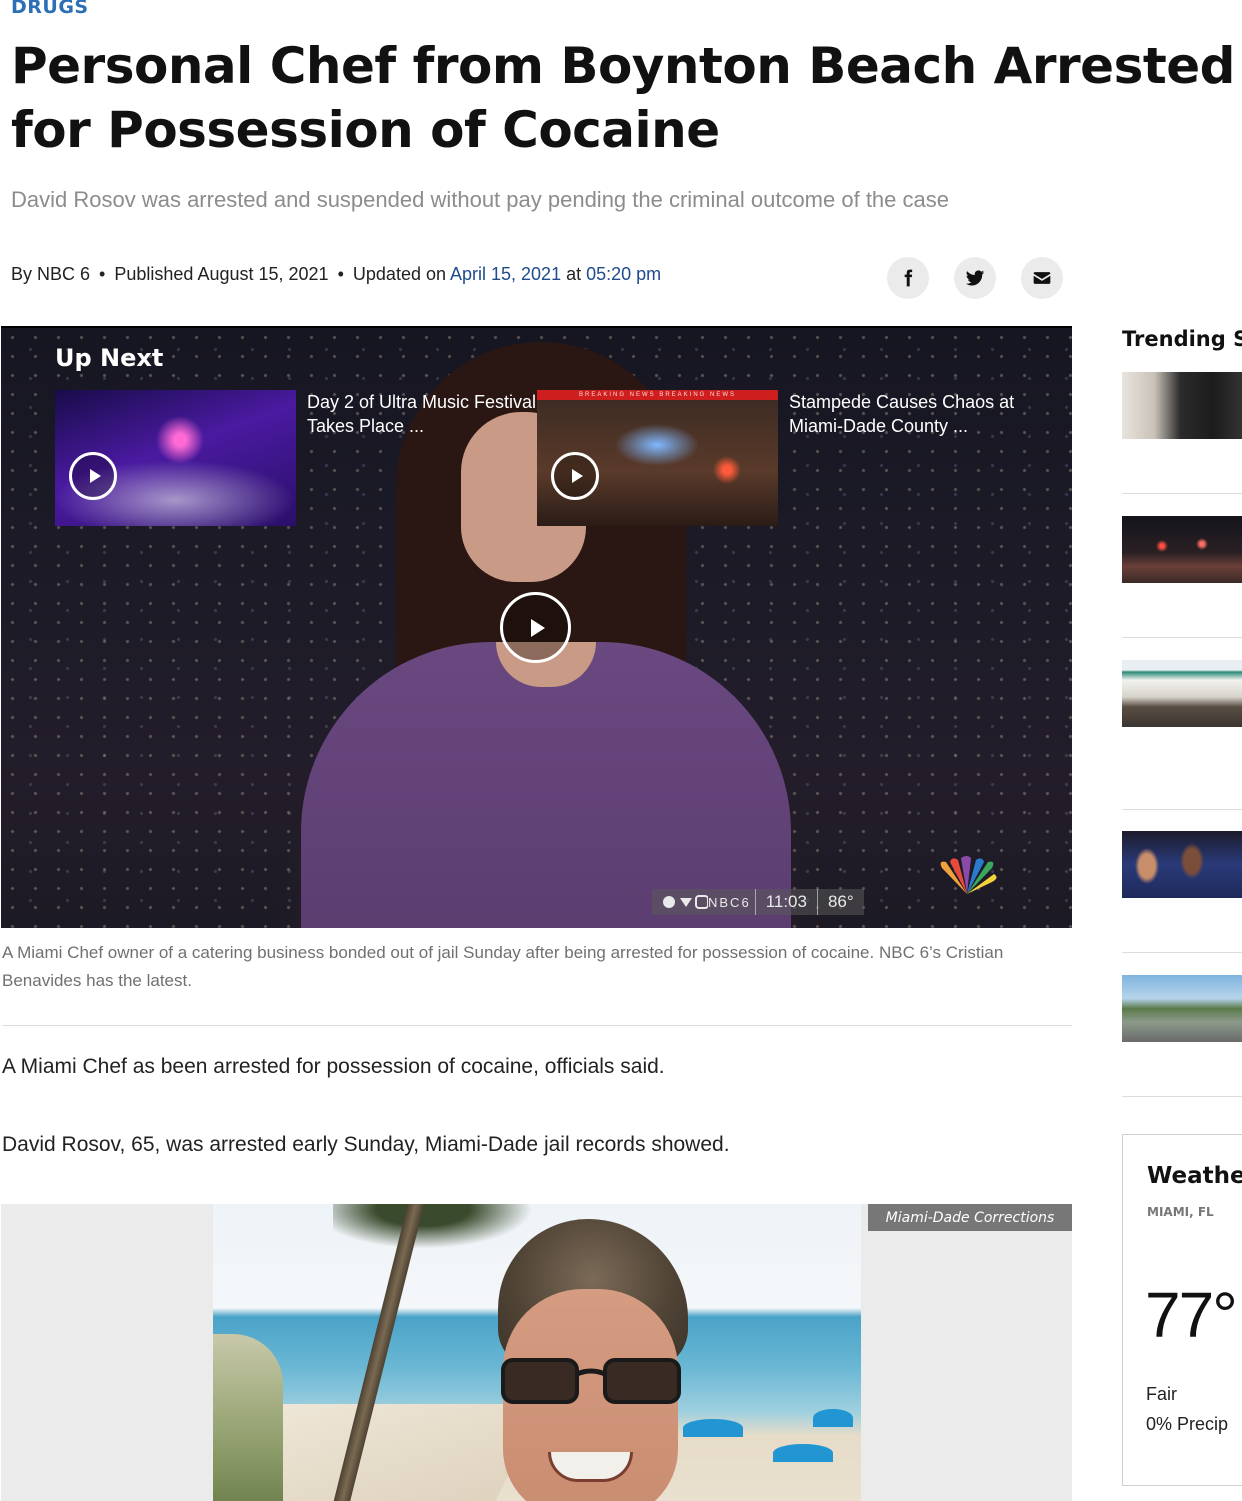 Image resolution: width=1242 pixels, height=1501 pixels. What do you see at coordinates (657, 395) in the screenshot?
I see `breaking-news-banner: BREAKING NEWS BREAKING NEWS` at bounding box center [657, 395].